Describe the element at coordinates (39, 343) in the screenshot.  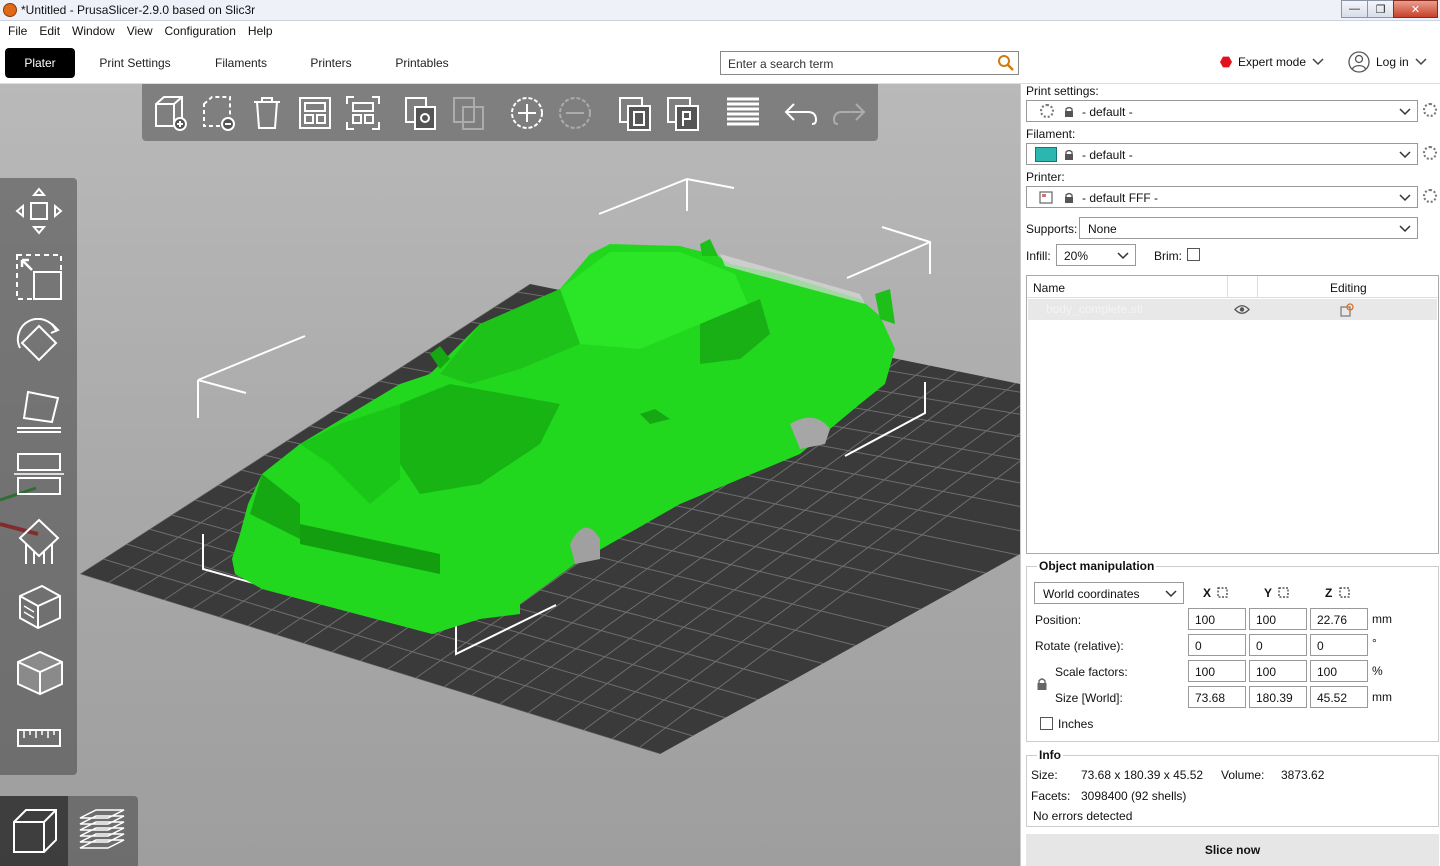
I see `rotate-icon` at that location.